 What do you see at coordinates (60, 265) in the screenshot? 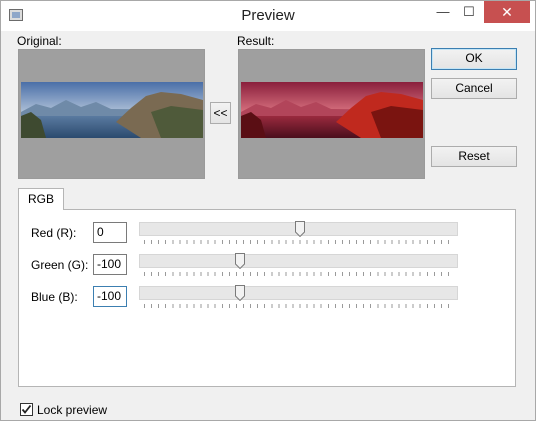
I see `green-label: Green (G):` at bounding box center [60, 265].